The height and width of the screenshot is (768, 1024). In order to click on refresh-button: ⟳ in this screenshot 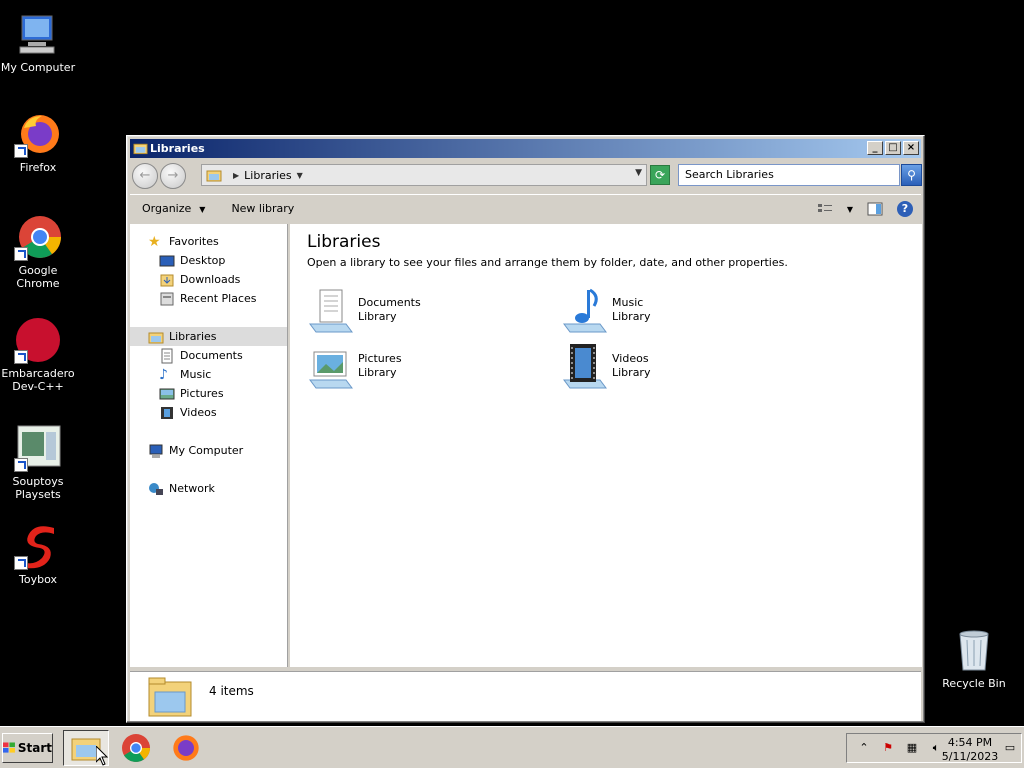, I will do `click(660, 175)`.